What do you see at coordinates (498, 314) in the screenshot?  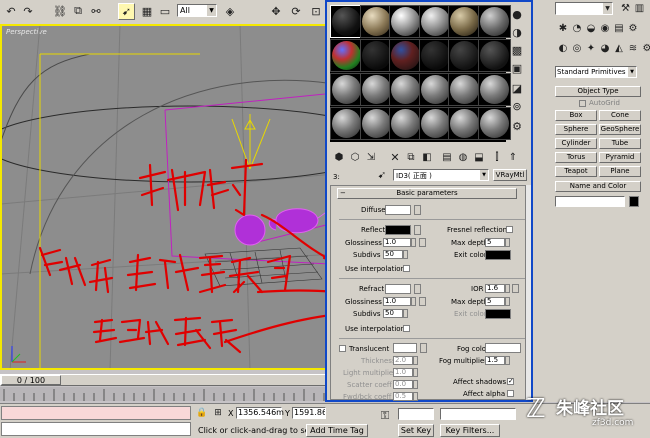 I see `refract-exit-color-swatch` at bounding box center [498, 314].